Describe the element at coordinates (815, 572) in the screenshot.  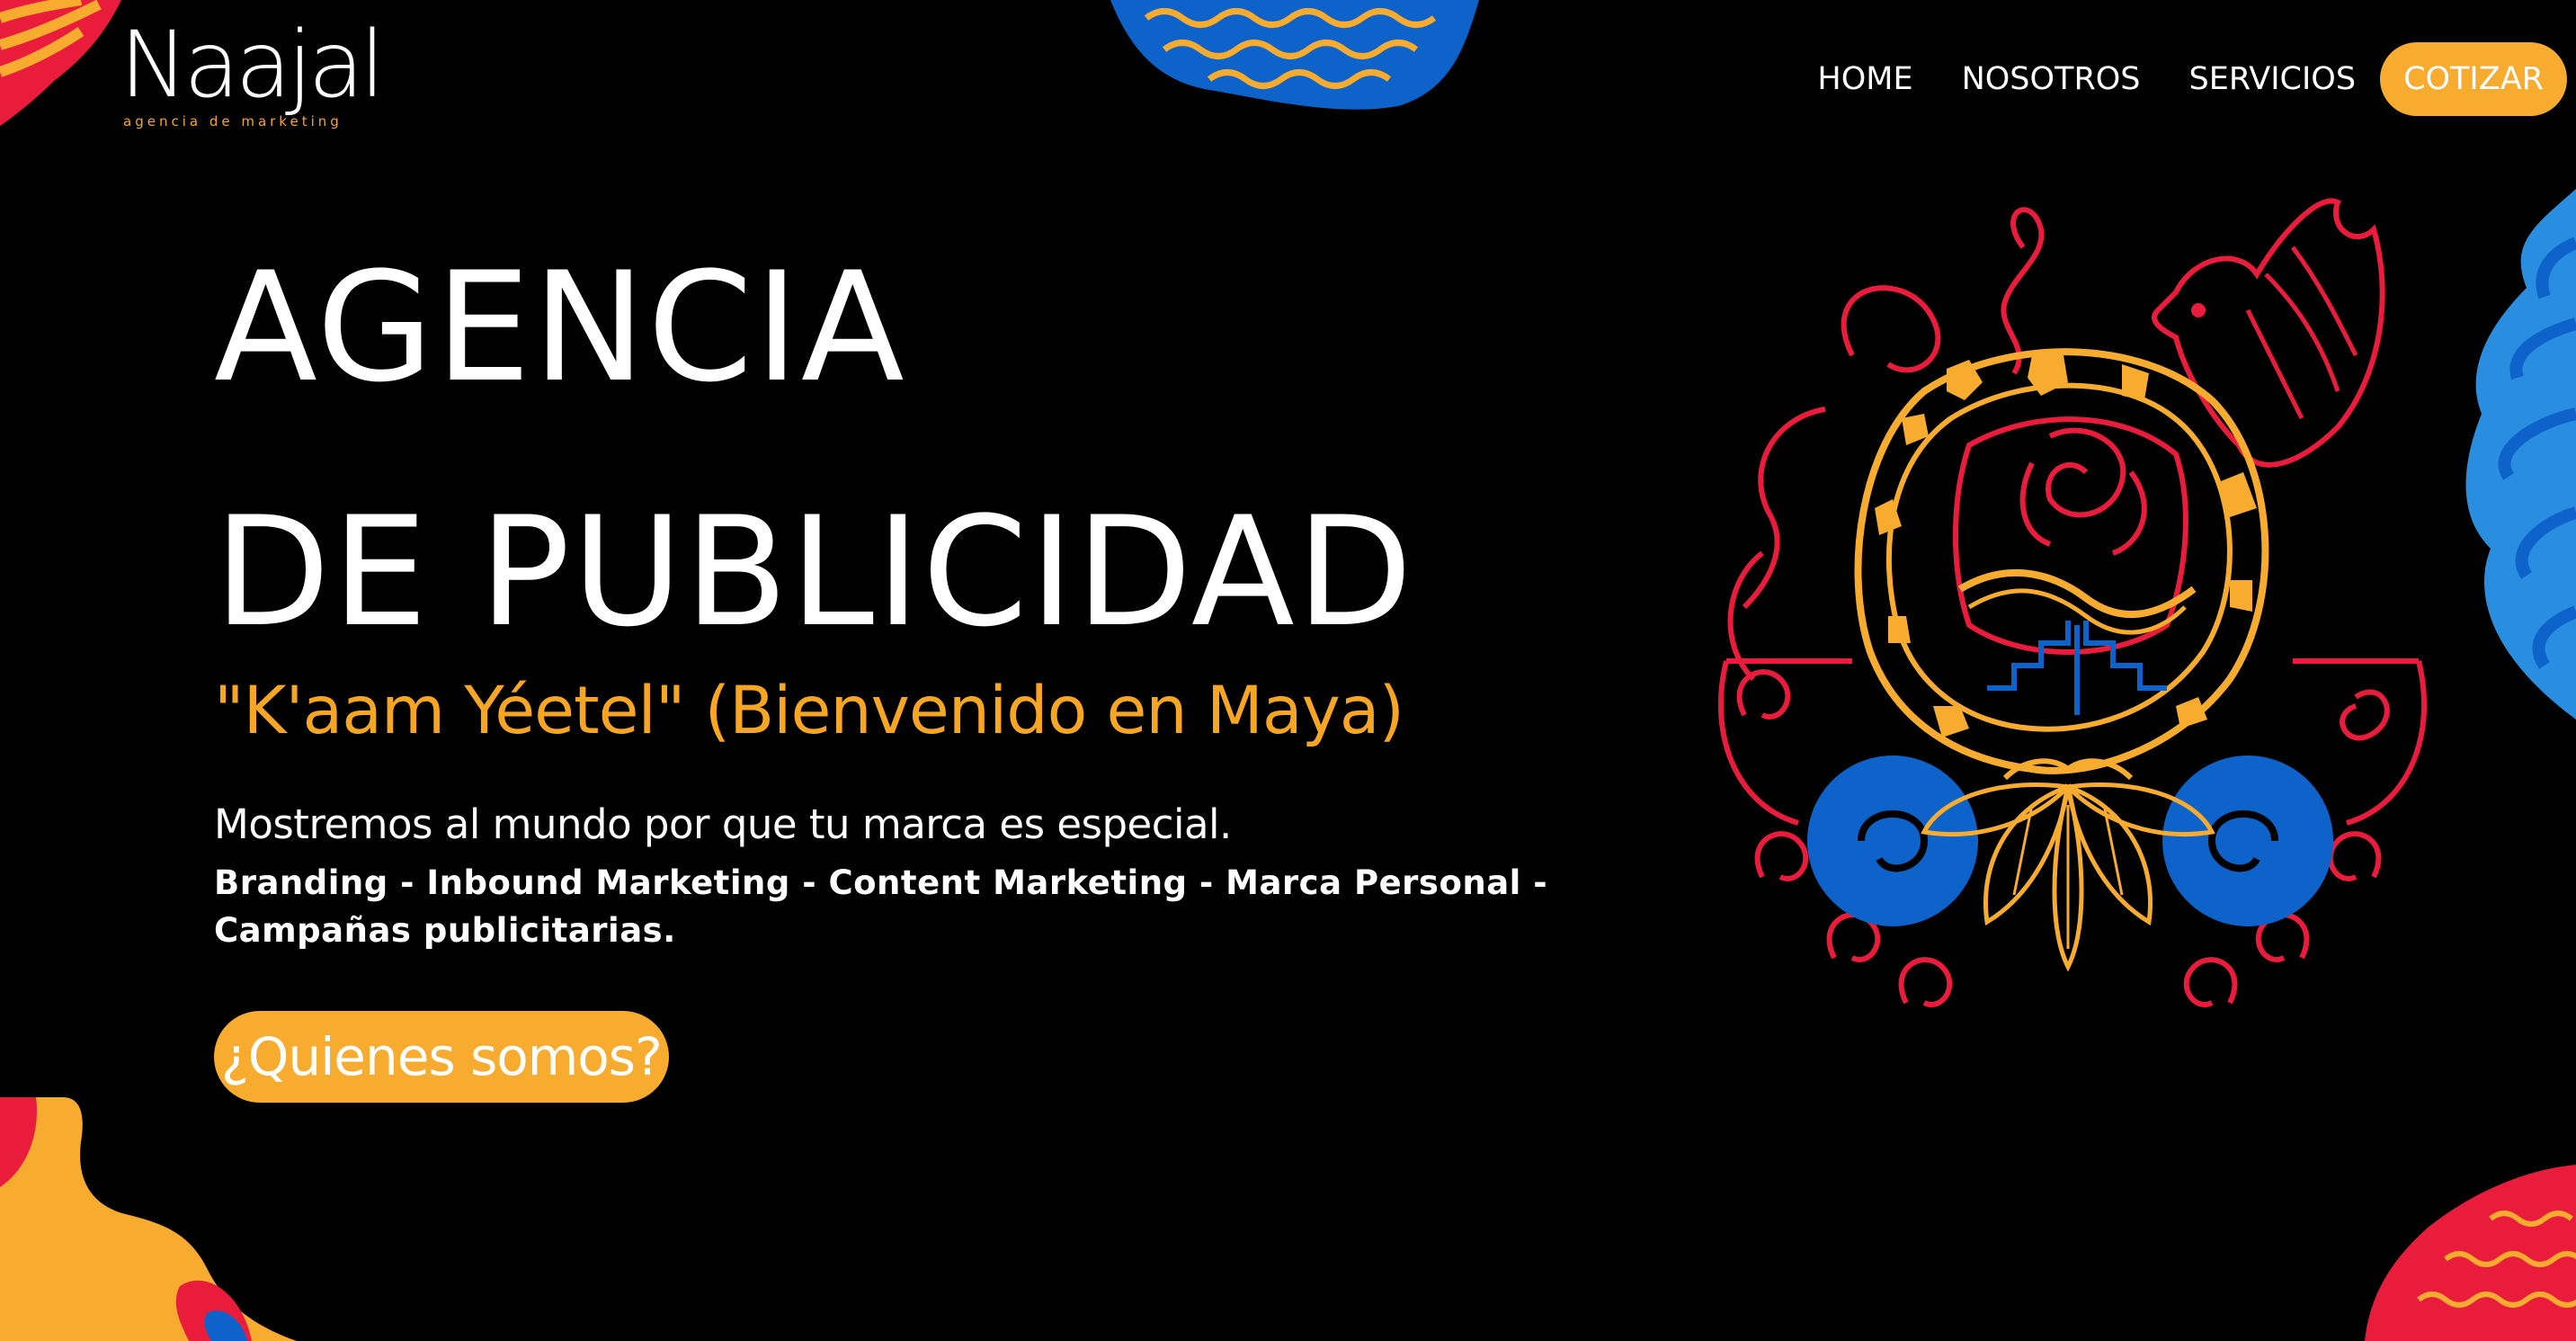
I see `hero-title-line-2: DE PUBLICIDAD` at that location.